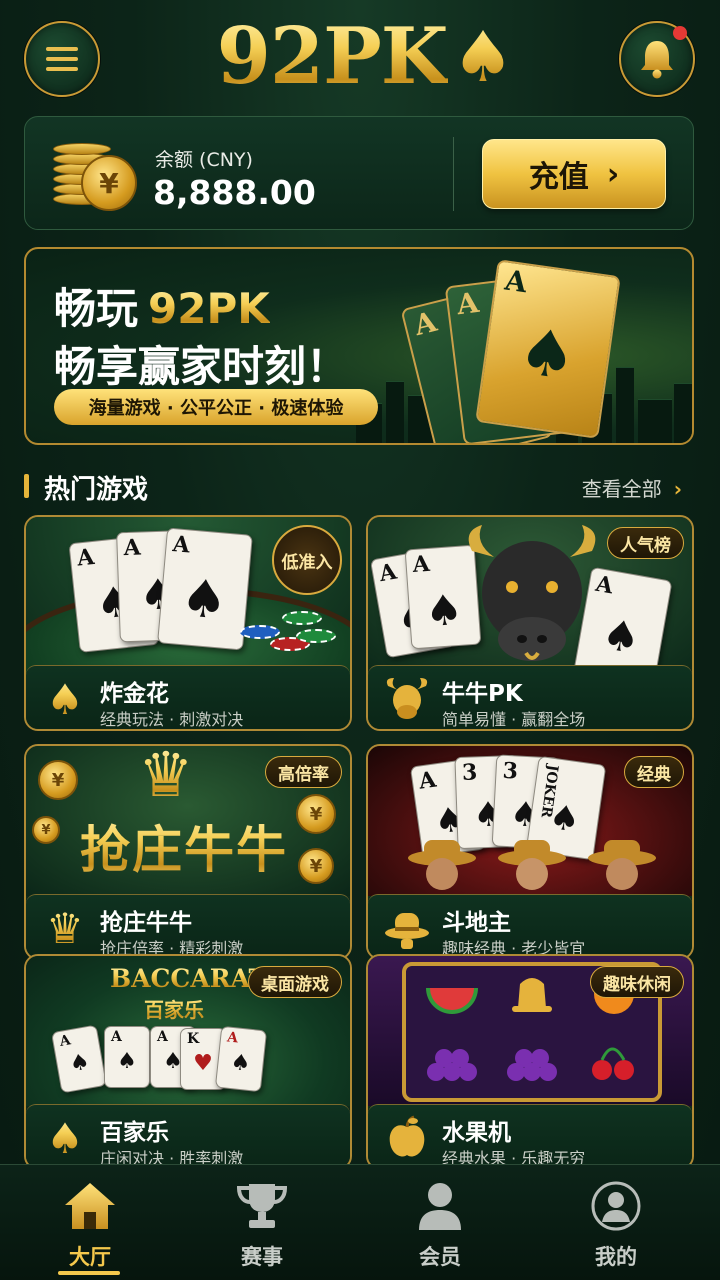 This screenshot has height=1280, width=720. What do you see at coordinates (558, 177) in the screenshot?
I see `recharge-label: 充值` at bounding box center [558, 177].